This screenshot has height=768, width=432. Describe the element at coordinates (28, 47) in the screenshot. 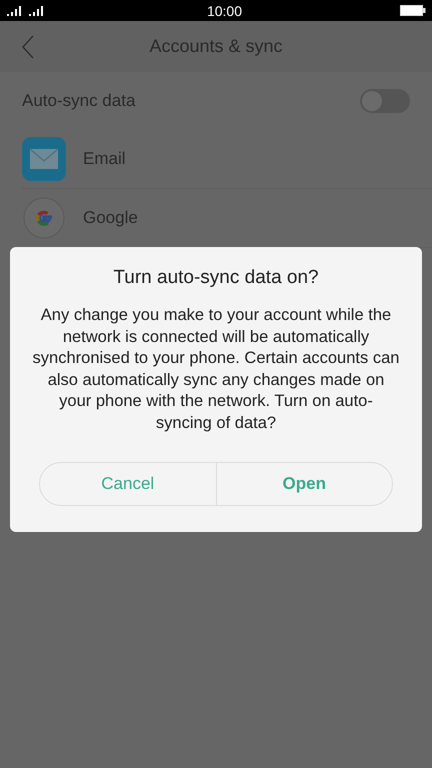

I see `back-icon` at that location.